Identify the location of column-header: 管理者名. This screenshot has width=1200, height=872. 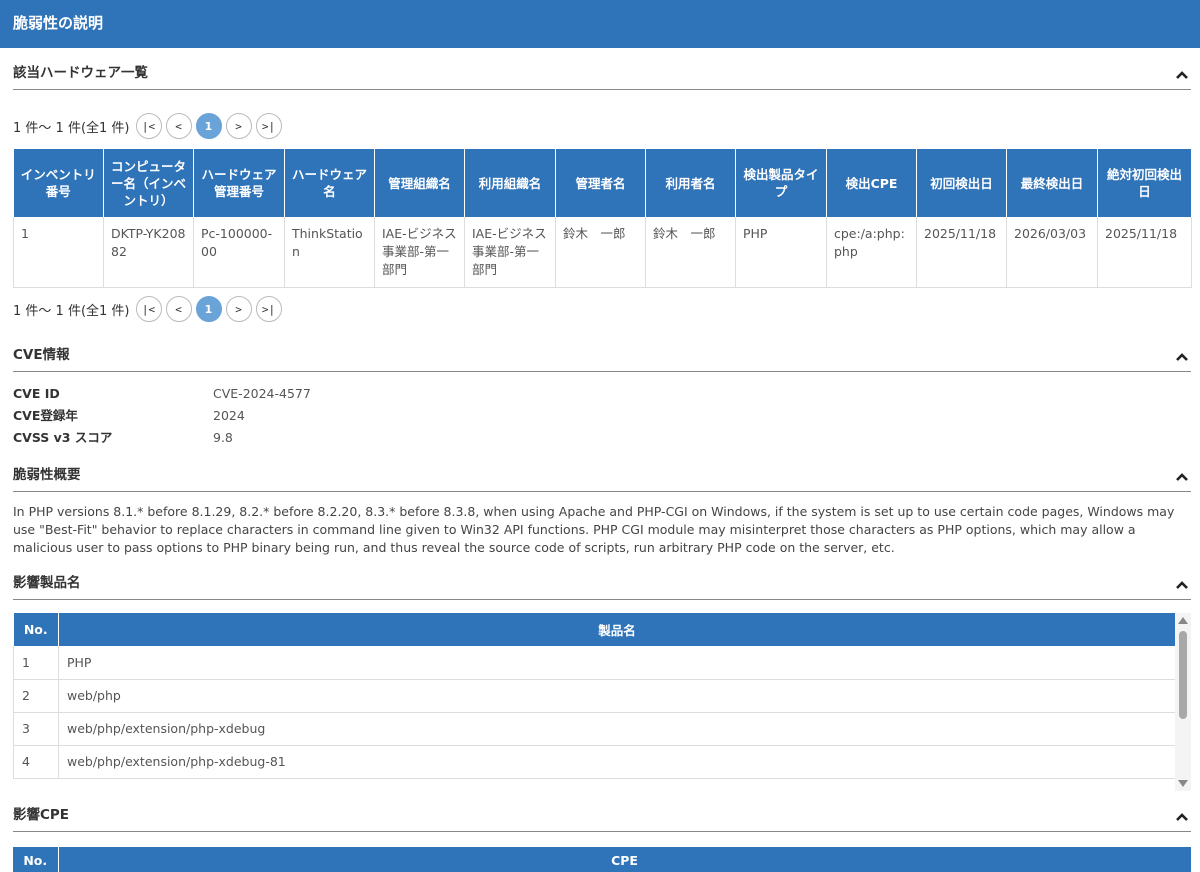
(600, 183).